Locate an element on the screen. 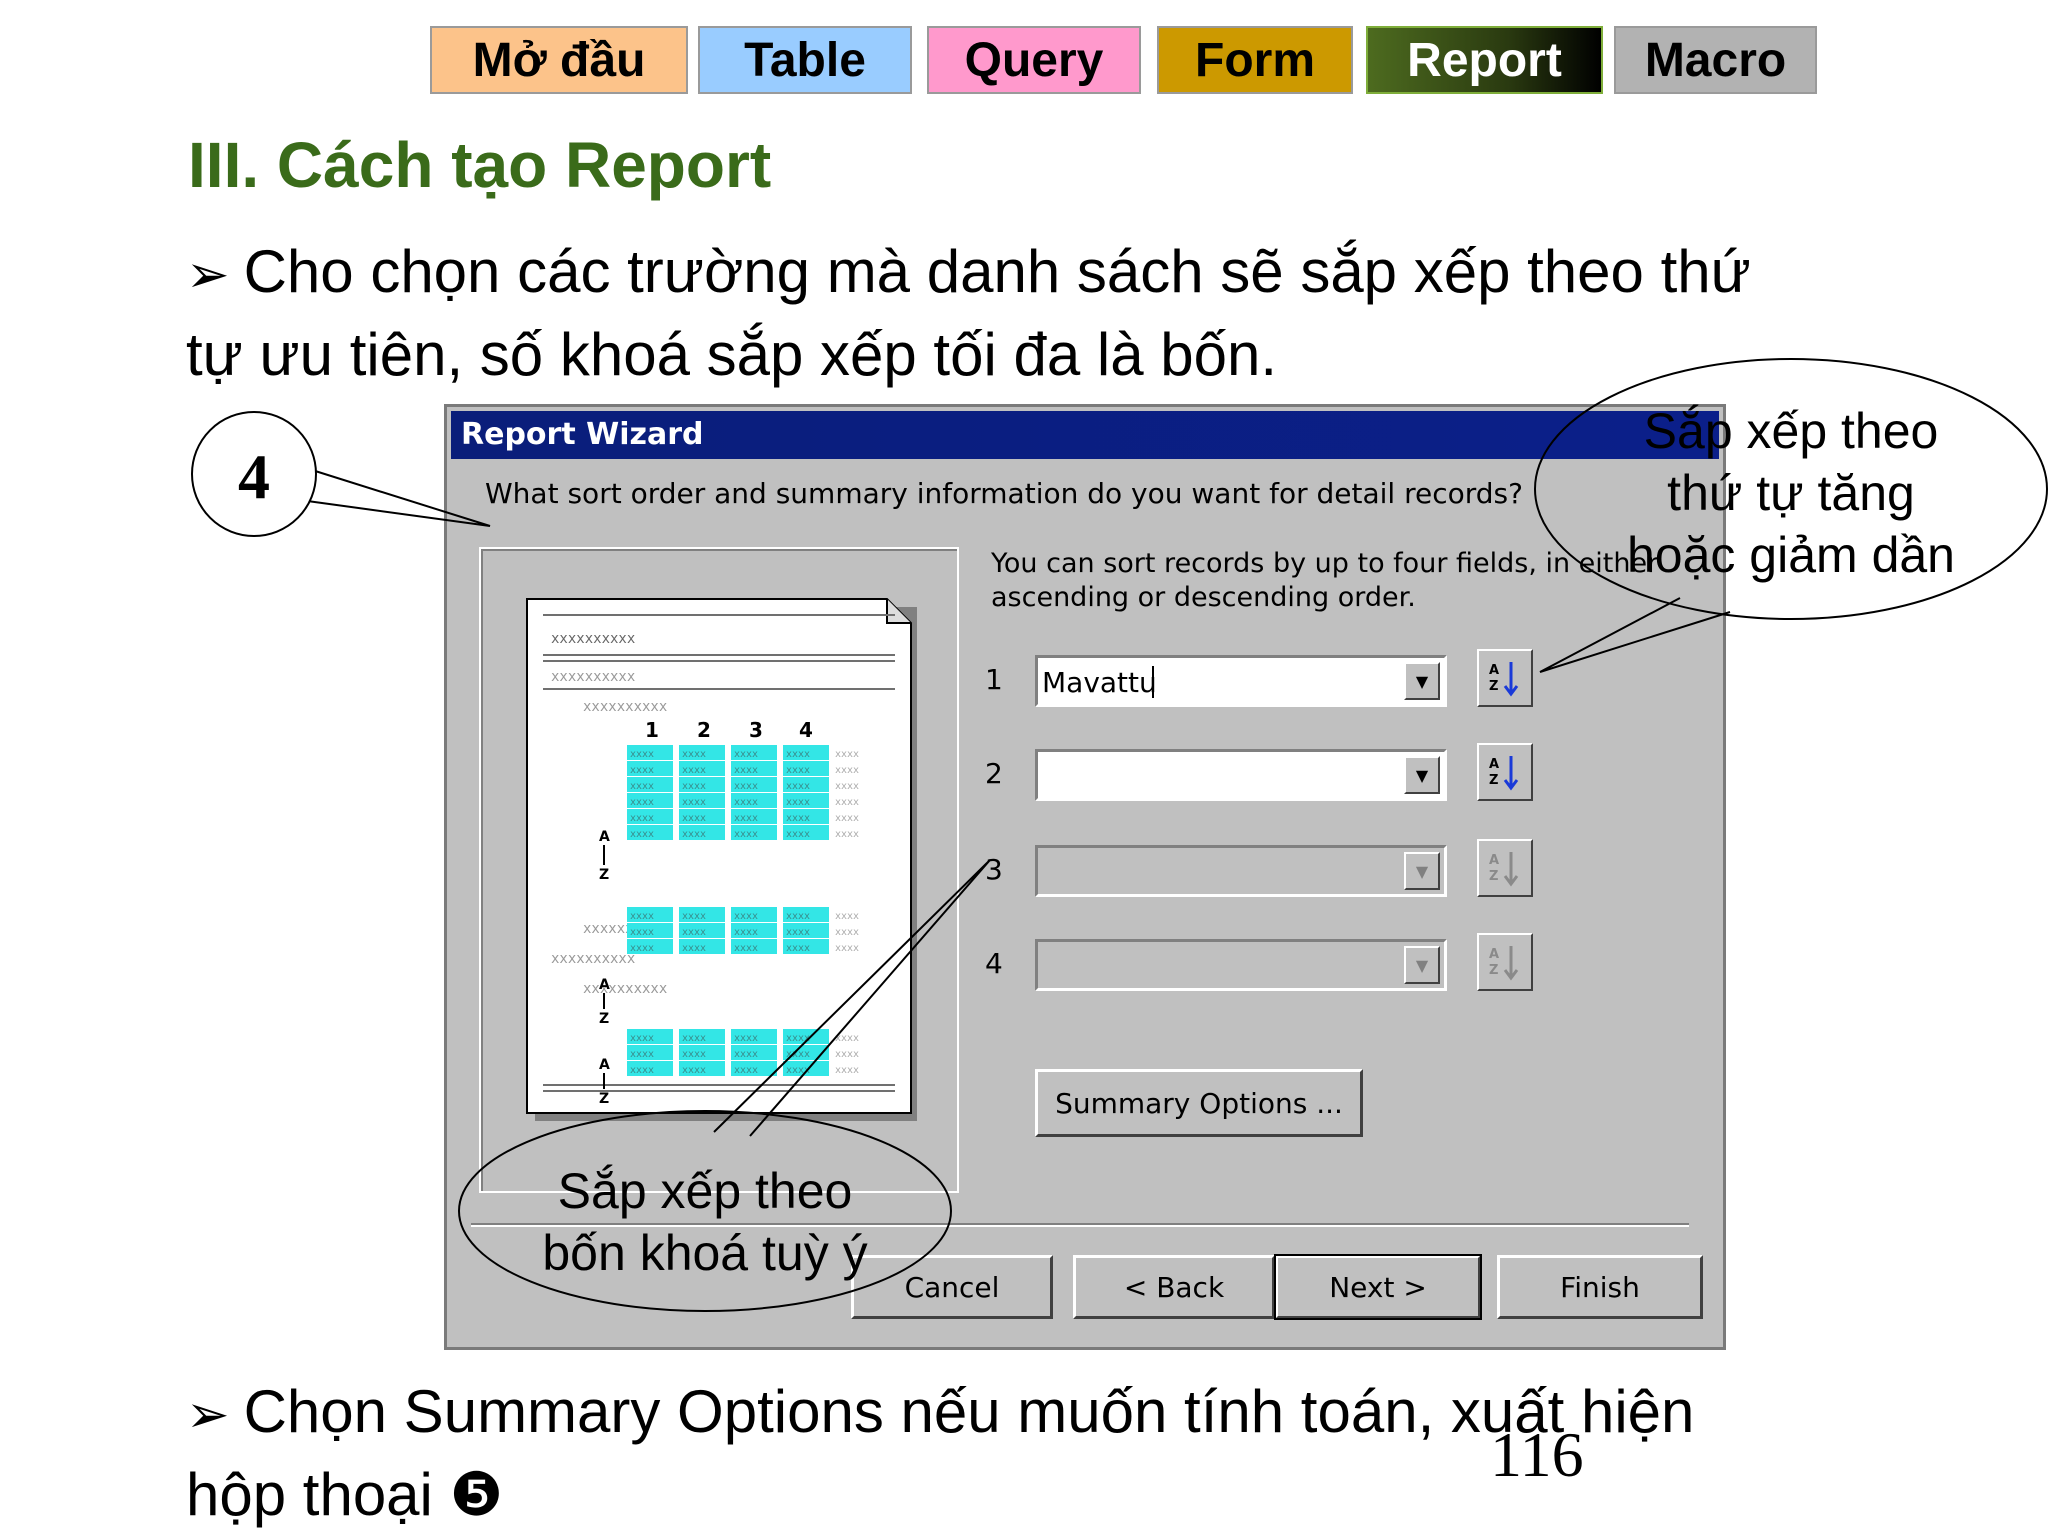 The image size is (2048, 1536). callout-line: bốn khoá tuỳ ý is located at coordinates (705, 1253).